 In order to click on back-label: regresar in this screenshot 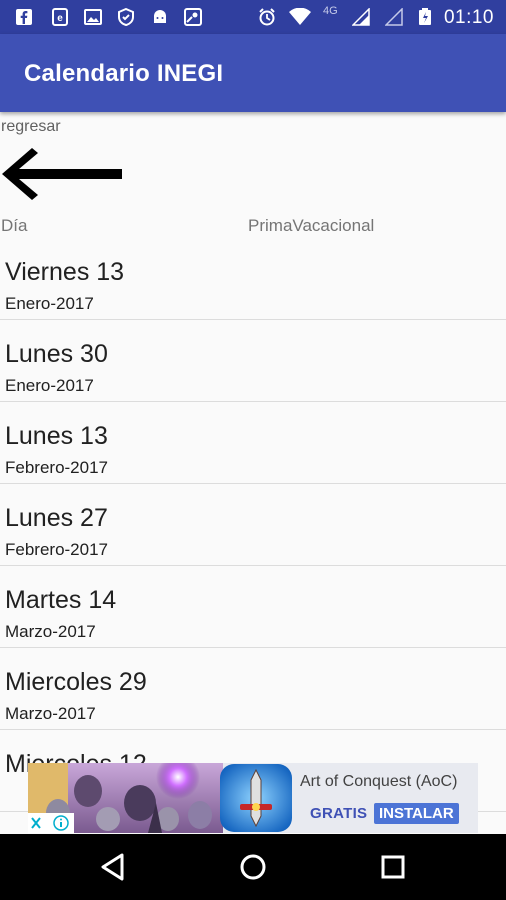, I will do `click(31, 126)`.